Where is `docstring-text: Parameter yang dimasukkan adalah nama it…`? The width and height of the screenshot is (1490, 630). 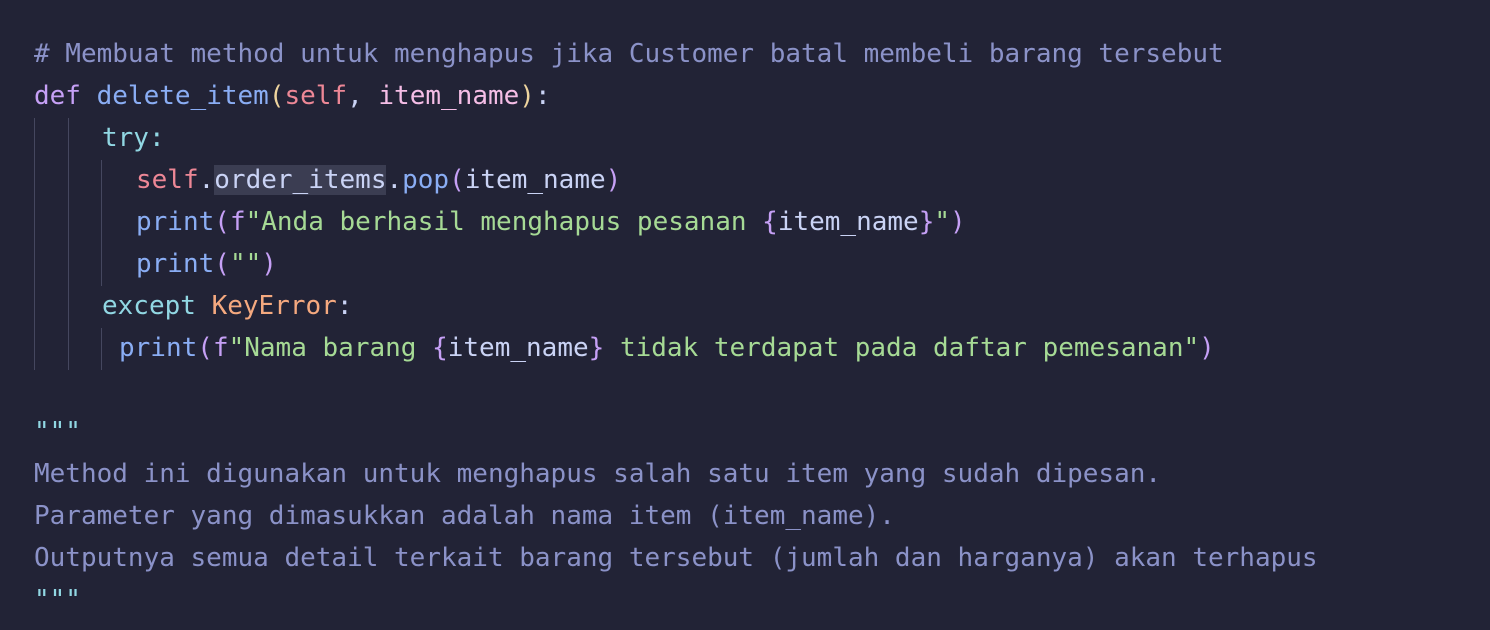
docstring-text: Parameter yang dimasukkan adalah nama it… is located at coordinates (464, 516).